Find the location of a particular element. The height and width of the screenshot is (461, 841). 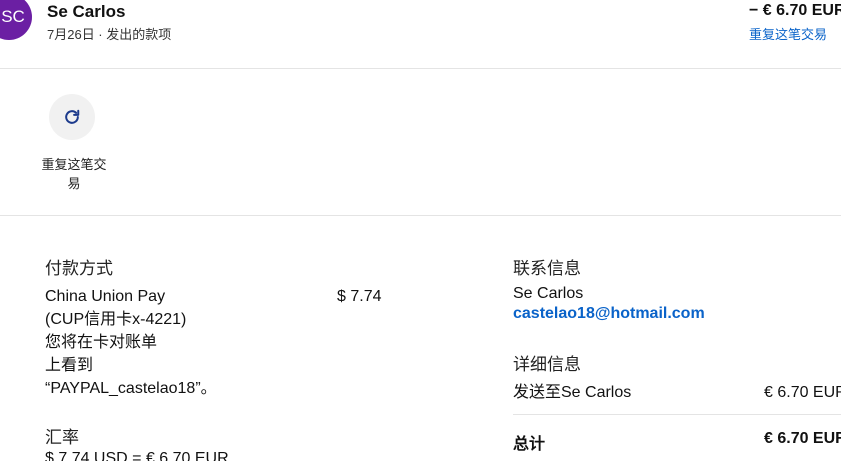

total-label: 总计 is located at coordinates (529, 444).